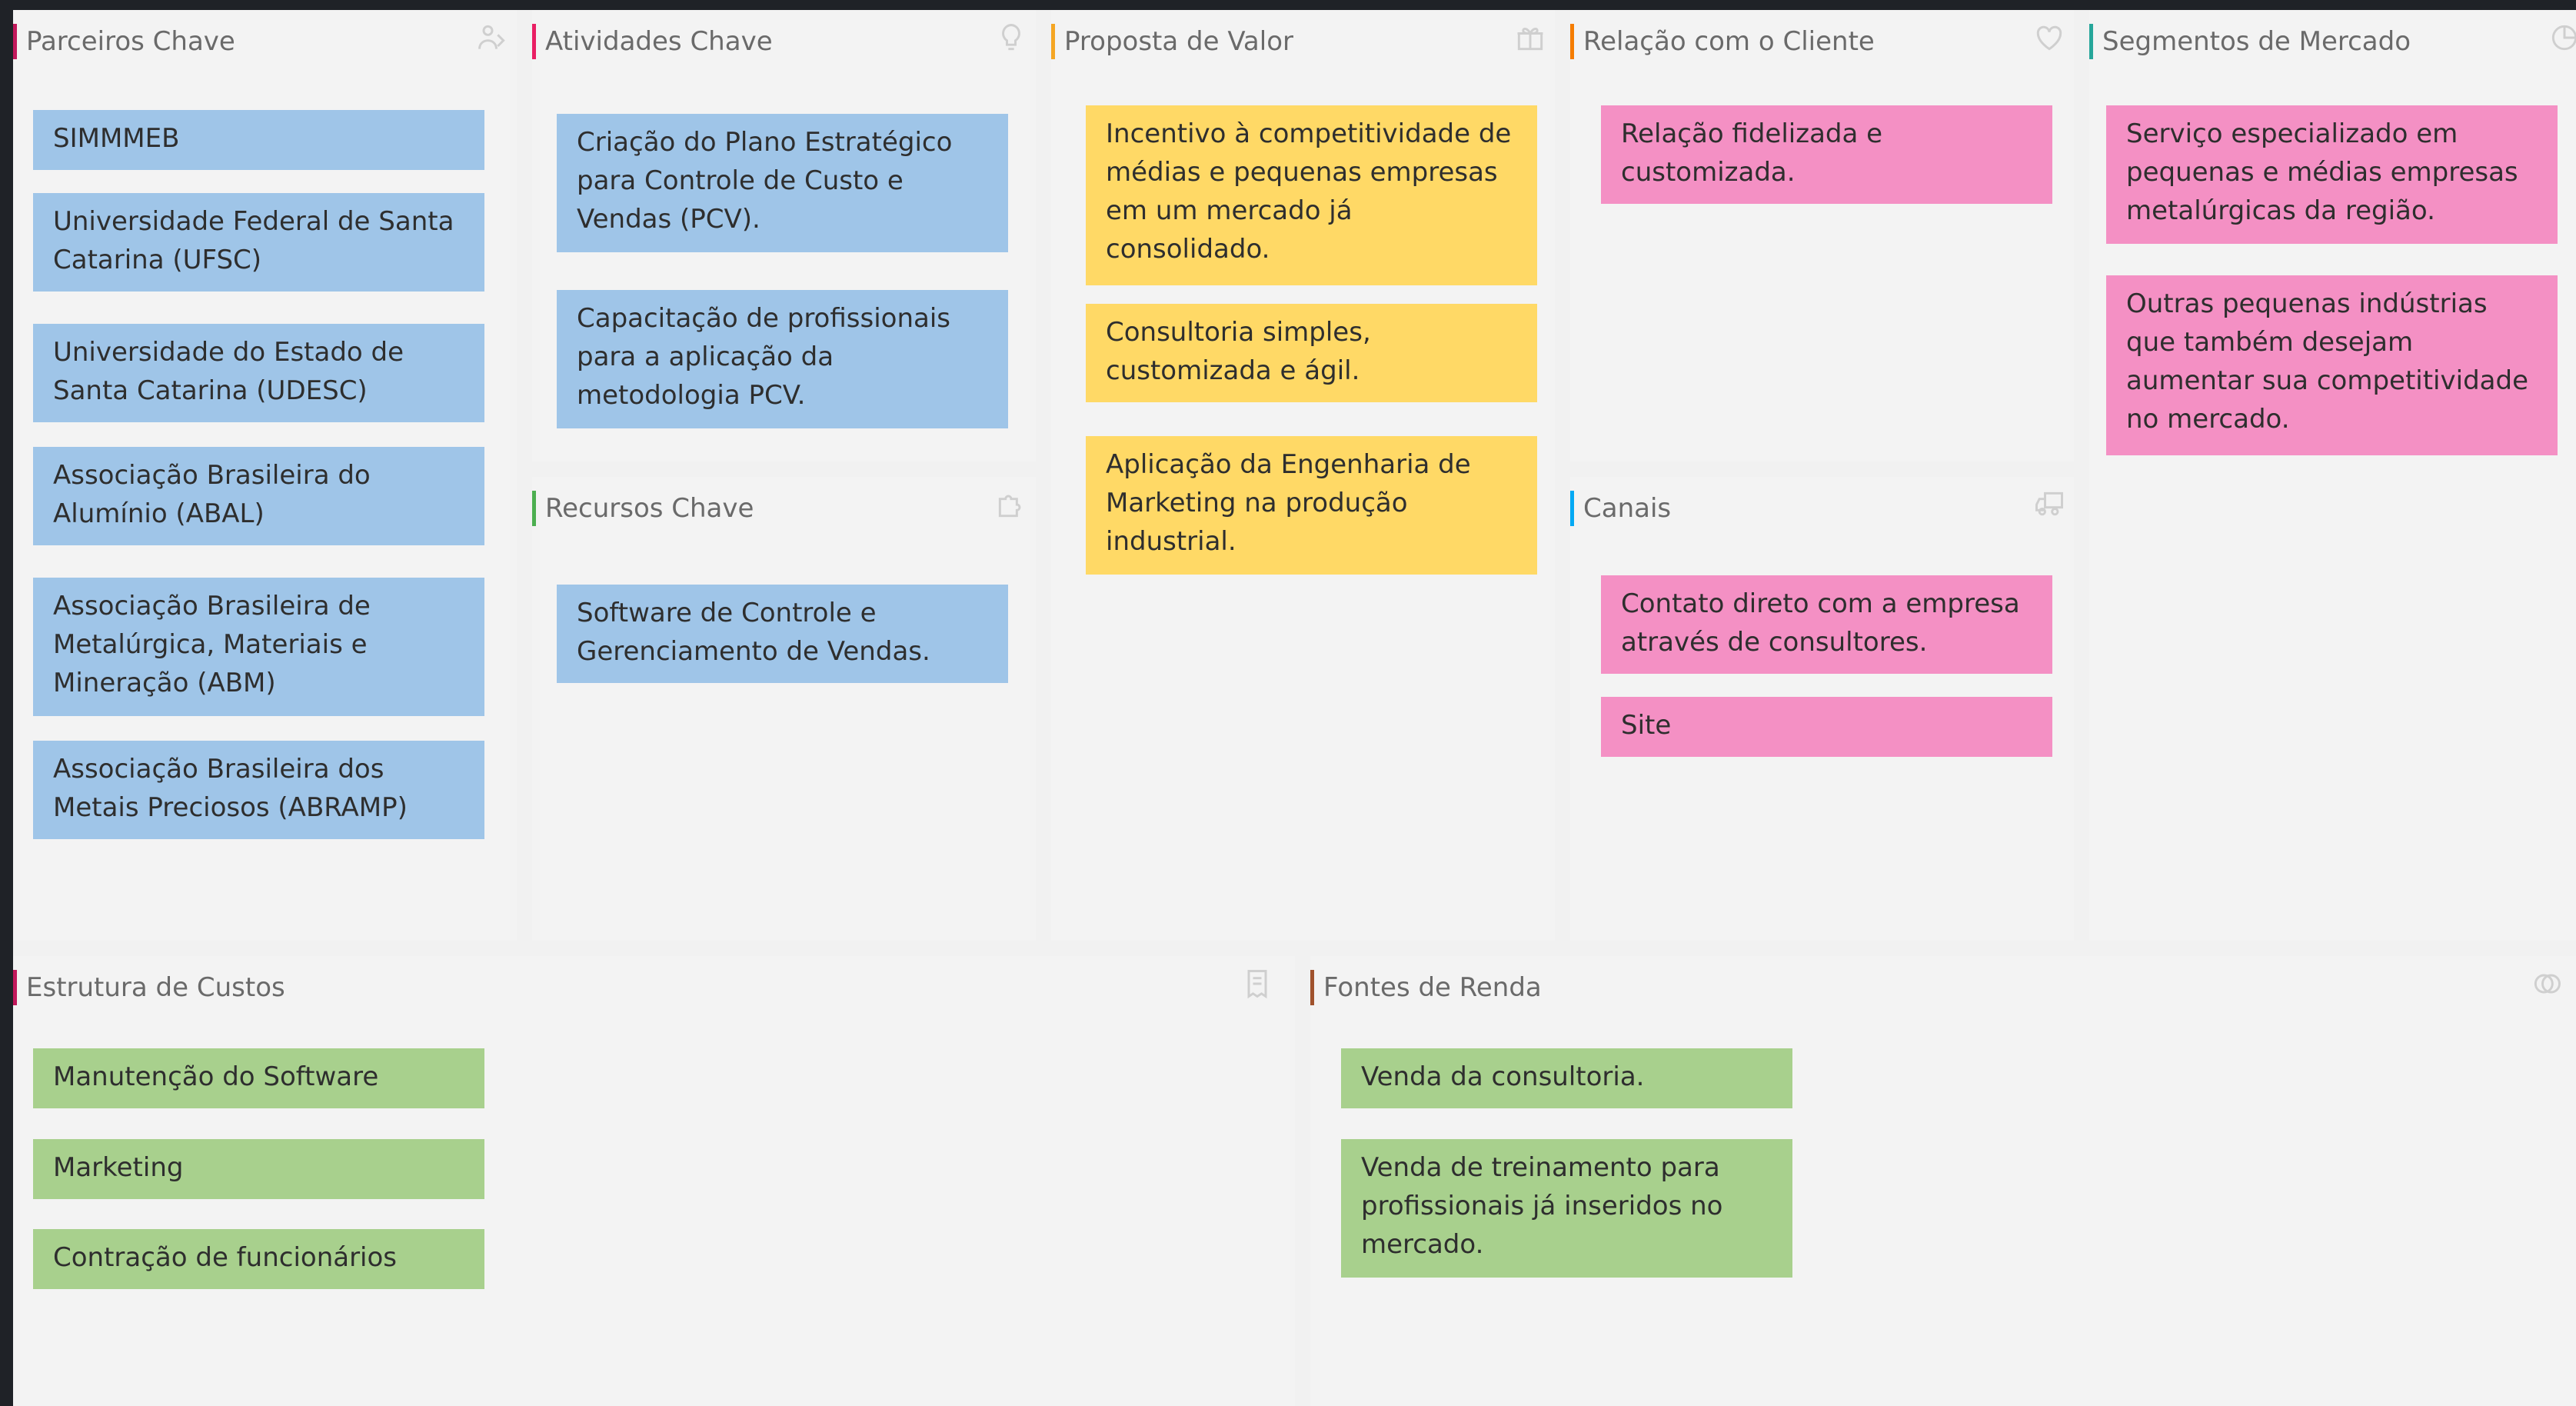 The height and width of the screenshot is (1406, 2576). I want to click on panel-title: Recursos Chave, so click(650, 509).